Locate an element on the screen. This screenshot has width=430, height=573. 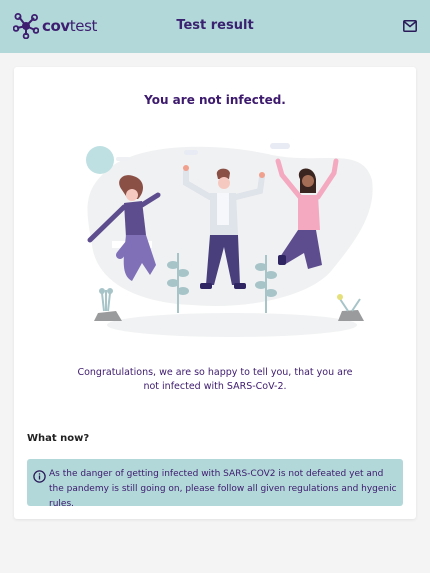
envelope-icon is located at coordinates (410, 26).